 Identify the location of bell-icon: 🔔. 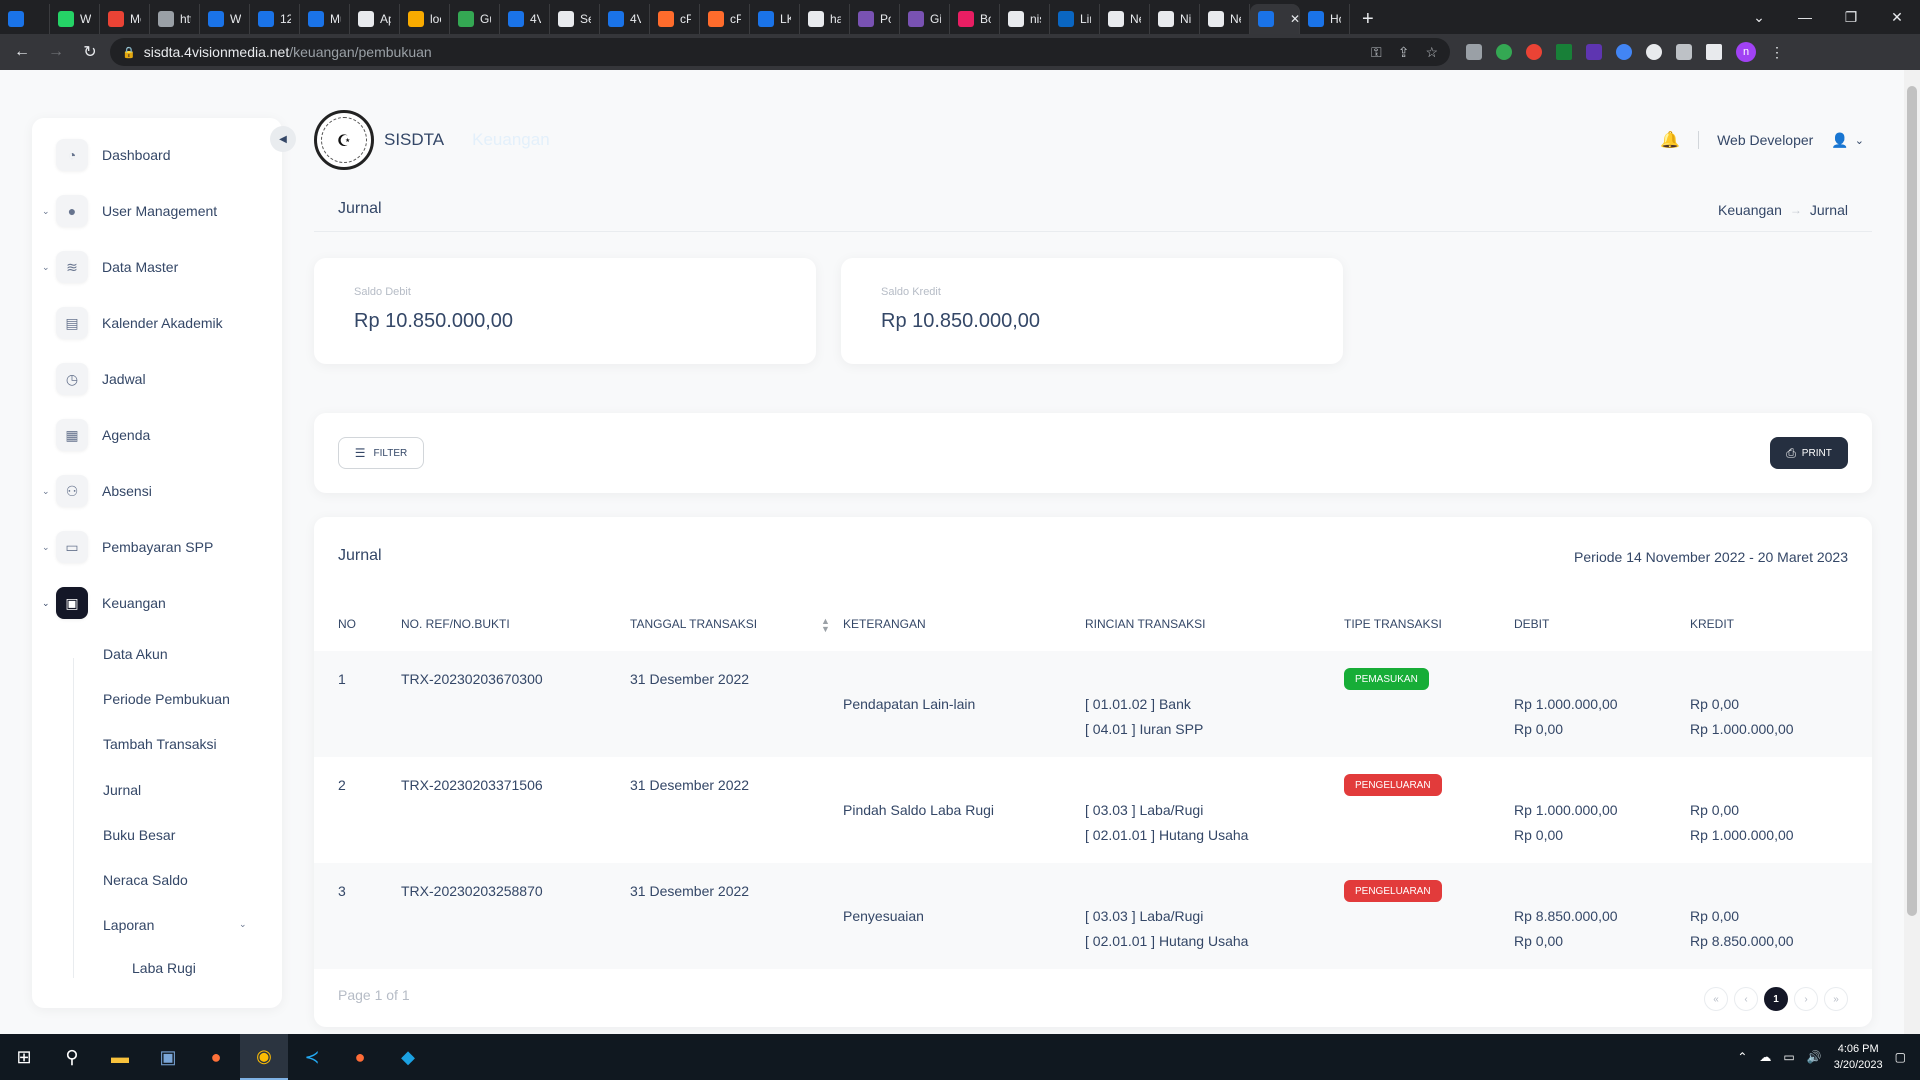
(1670, 140).